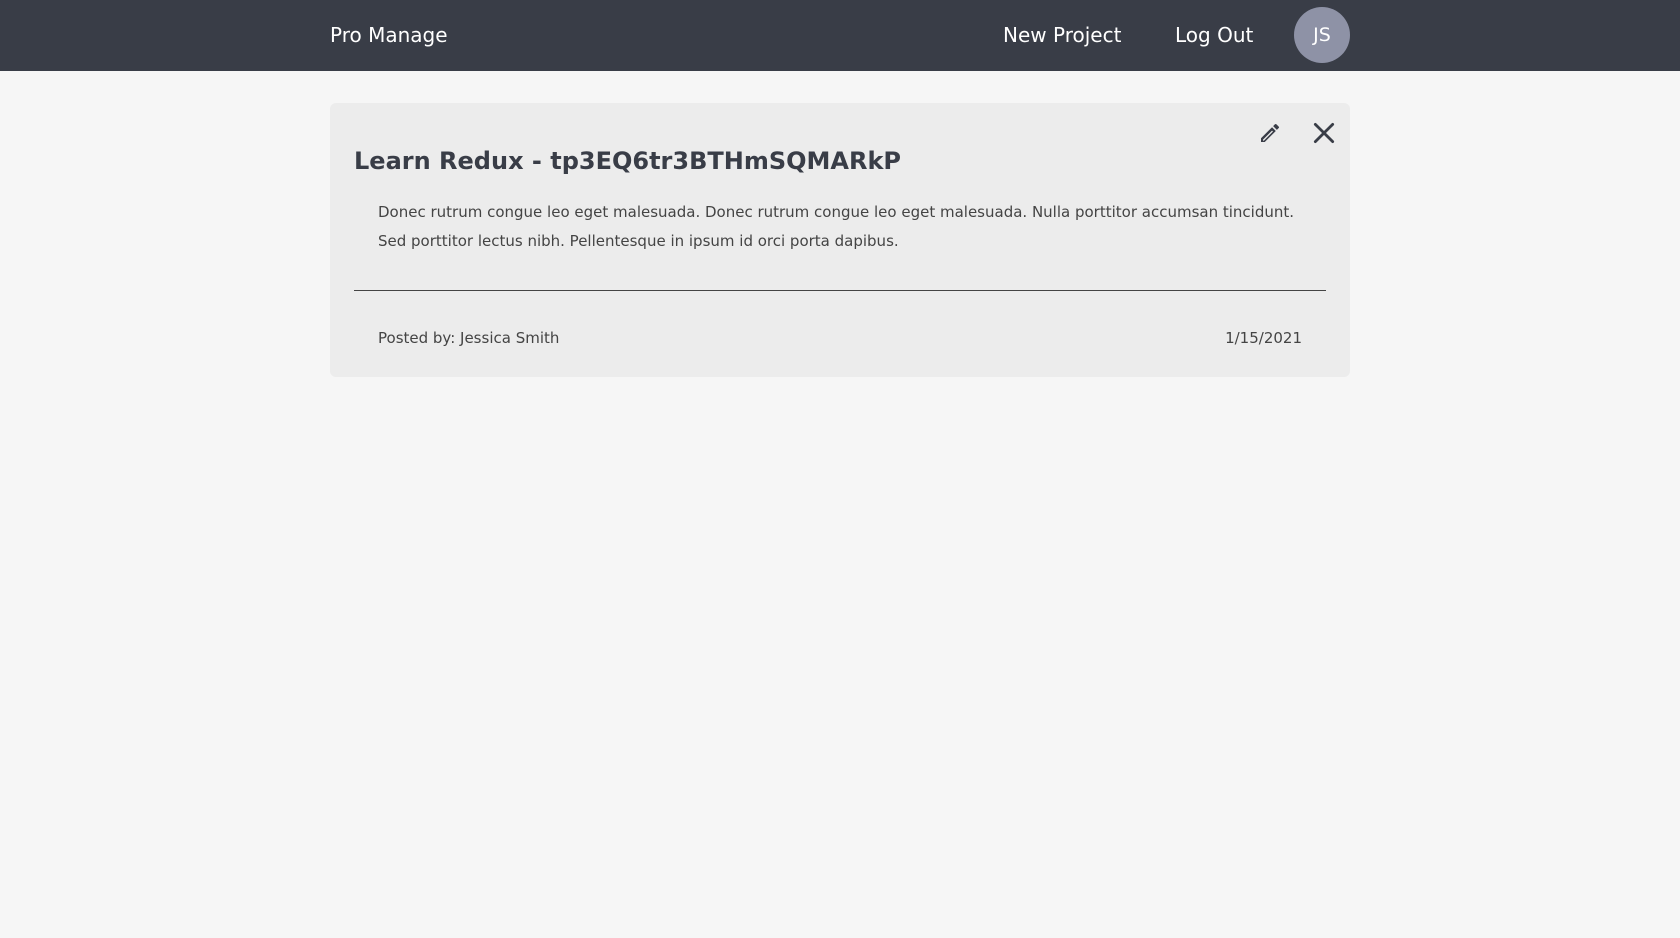 This screenshot has height=938, width=1680. I want to click on post-date: 1/15/2021, so click(1263, 338).